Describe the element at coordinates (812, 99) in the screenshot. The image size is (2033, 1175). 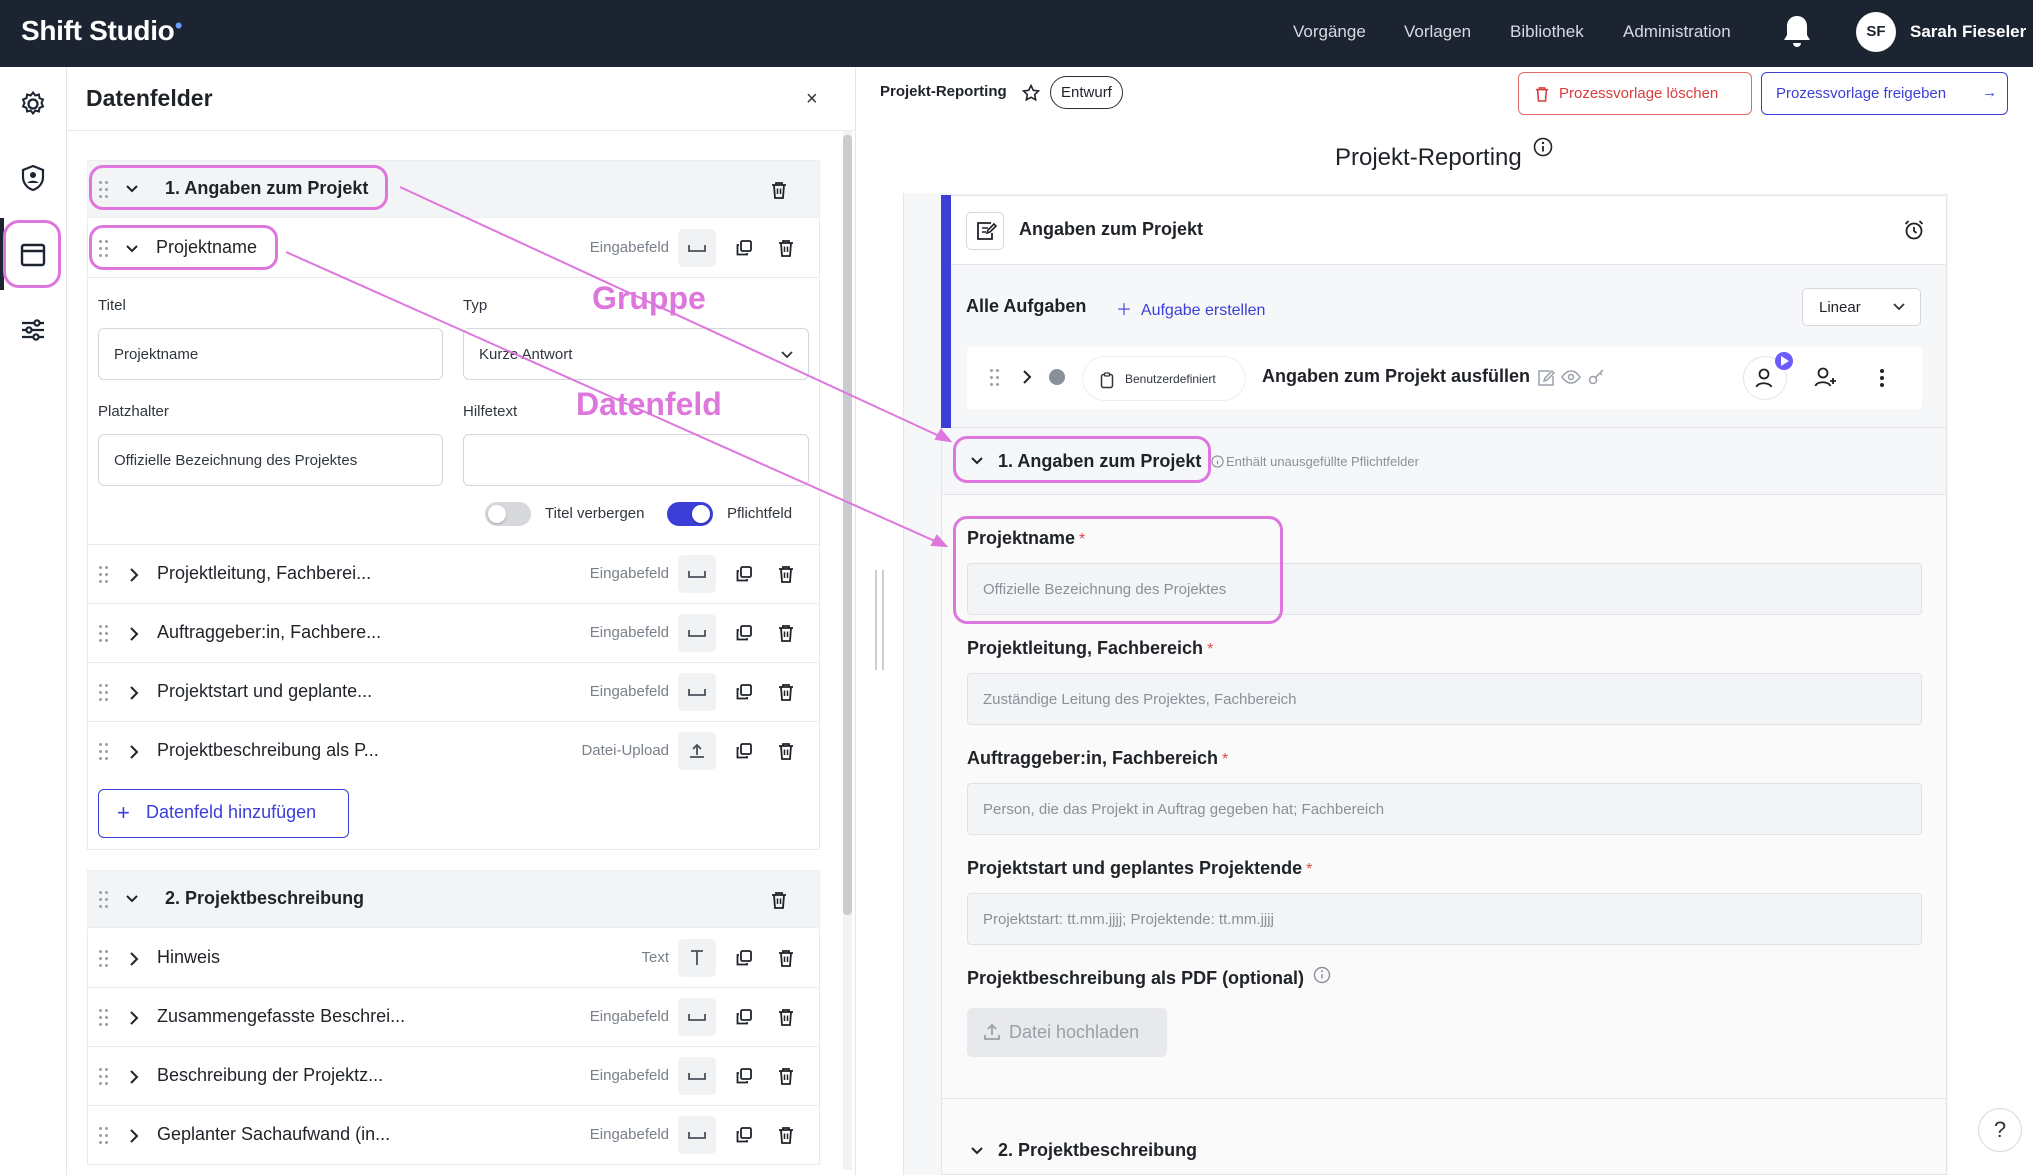
I see `close-icon: ×` at that location.